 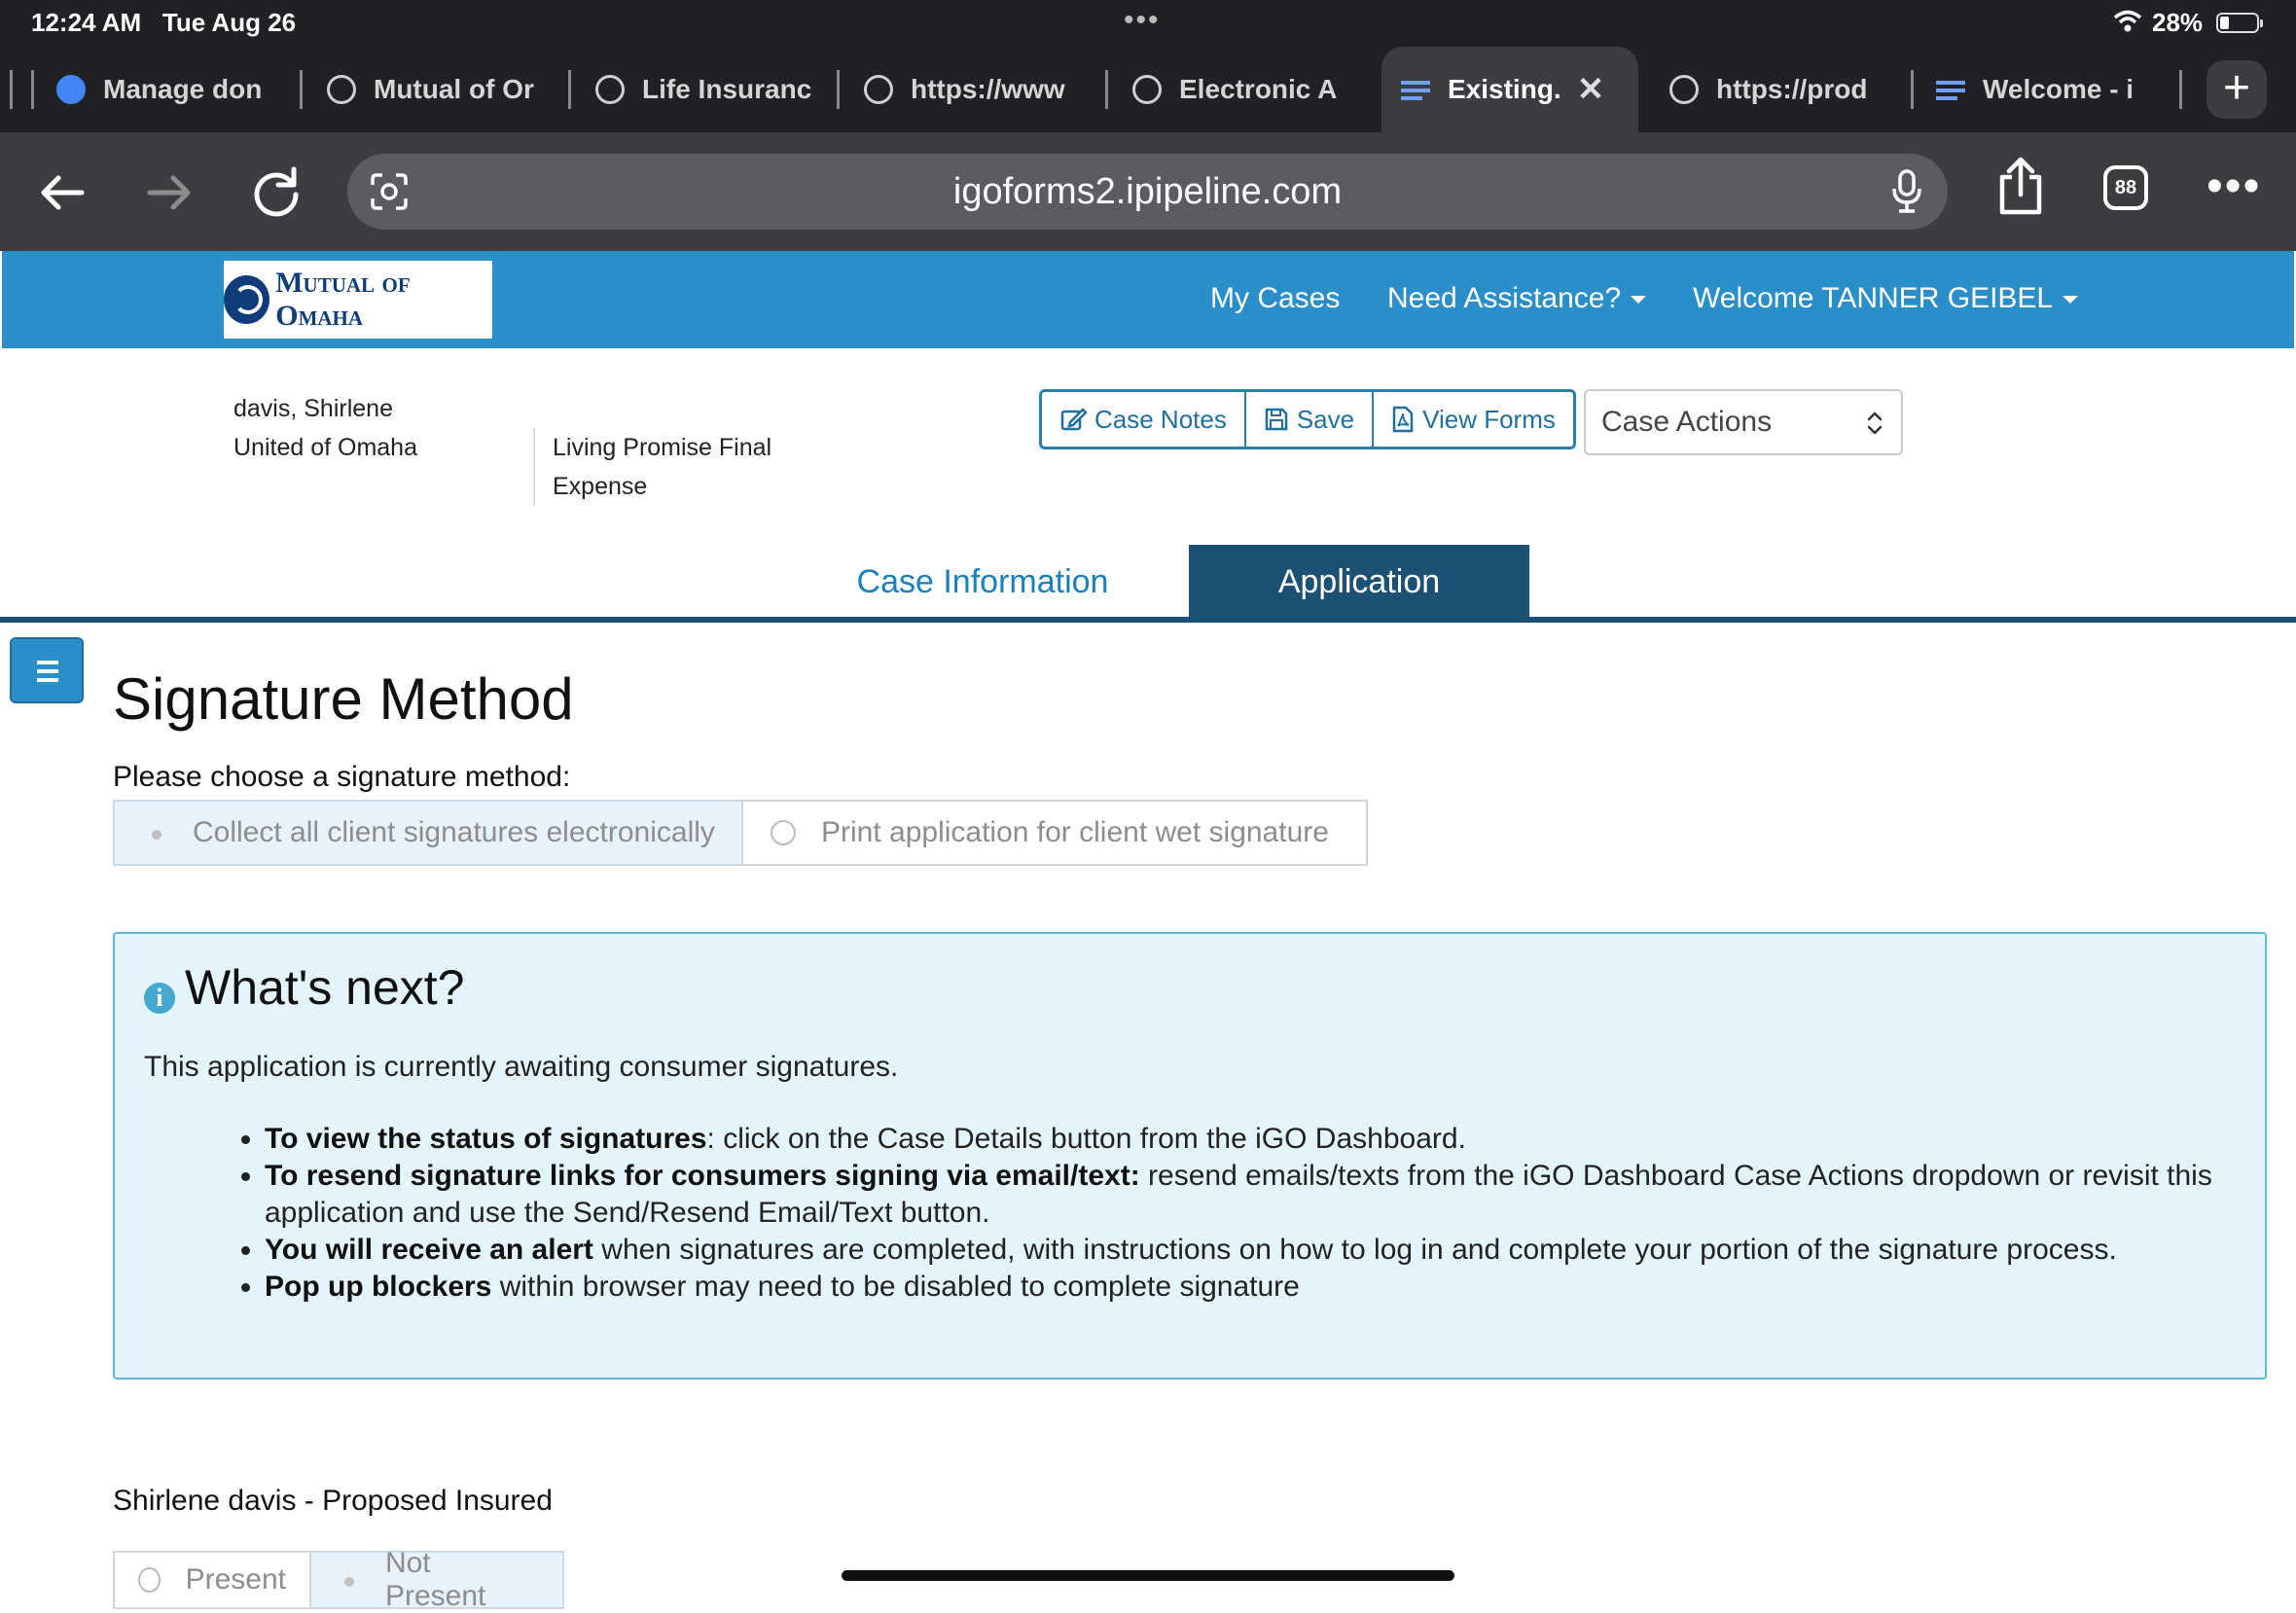 I want to click on case-button-group: Case Notes Save View Forms, so click(x=1307, y=419).